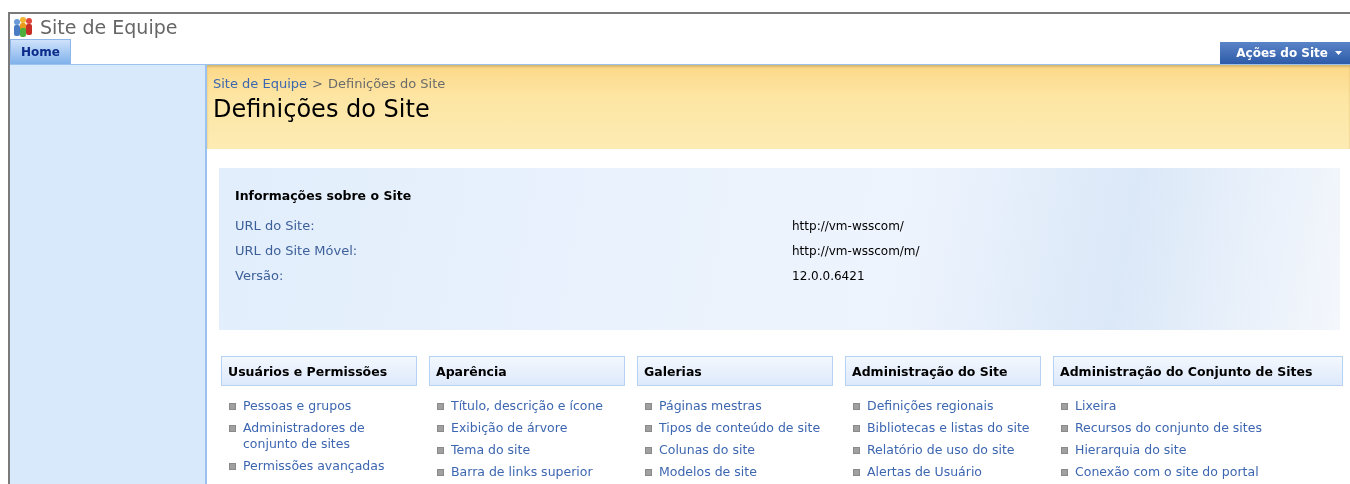 The width and height of the screenshot is (1350, 484). What do you see at coordinates (23, 26) in the screenshot?
I see `people-icon` at bounding box center [23, 26].